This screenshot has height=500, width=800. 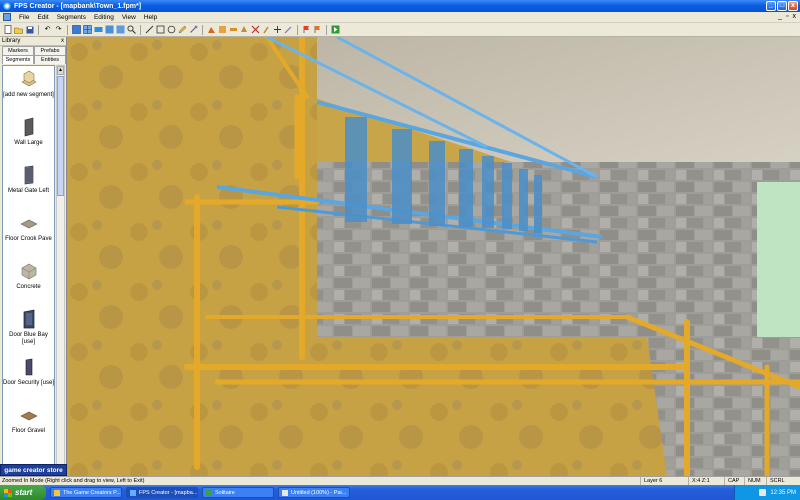 What do you see at coordinates (33, 470) in the screenshot?
I see `game-creator-store-button: game creator store` at bounding box center [33, 470].